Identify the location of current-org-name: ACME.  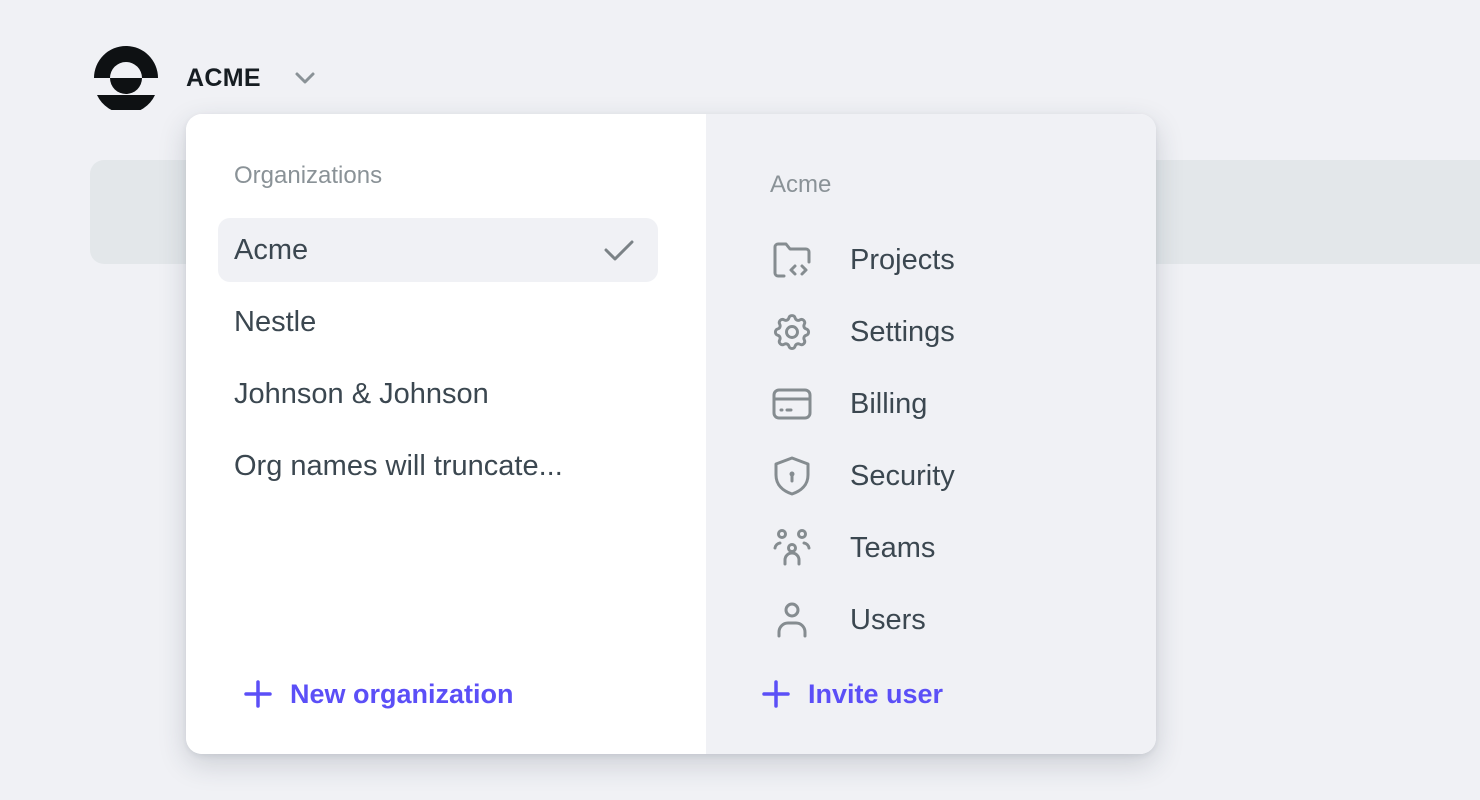
(223, 77).